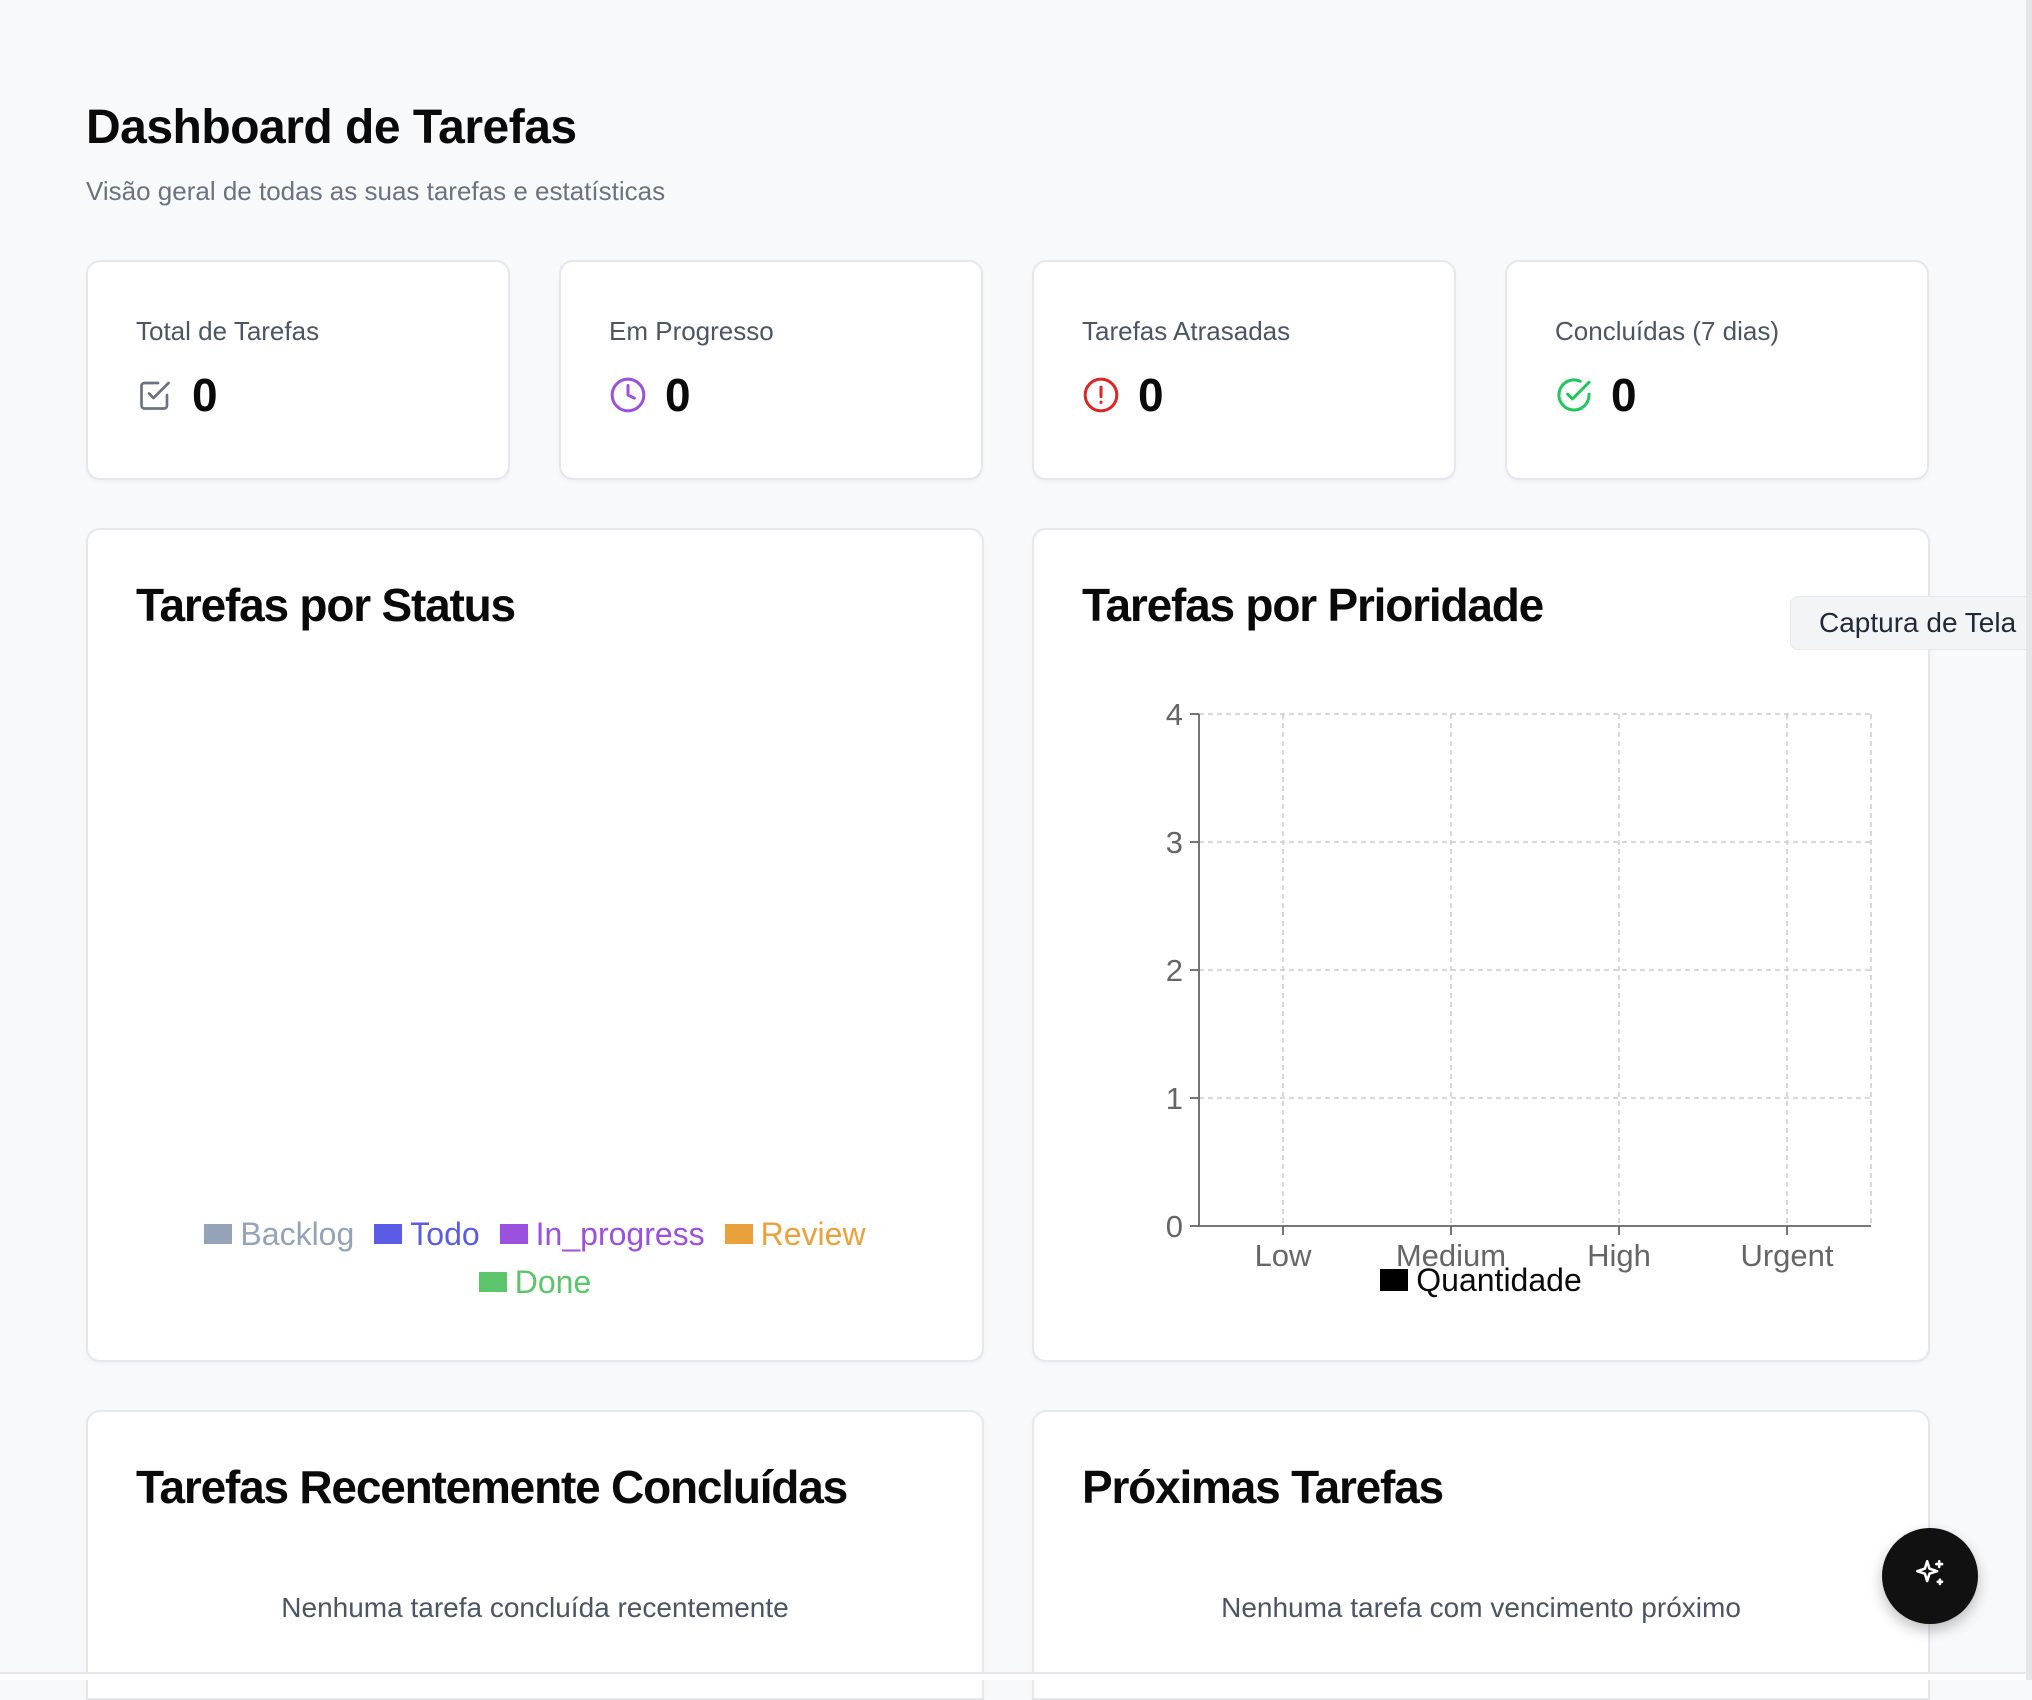 The width and height of the screenshot is (2032, 1700). I want to click on stat-card-overdue: Tarefas Atrasadas 0, so click(1244, 370).